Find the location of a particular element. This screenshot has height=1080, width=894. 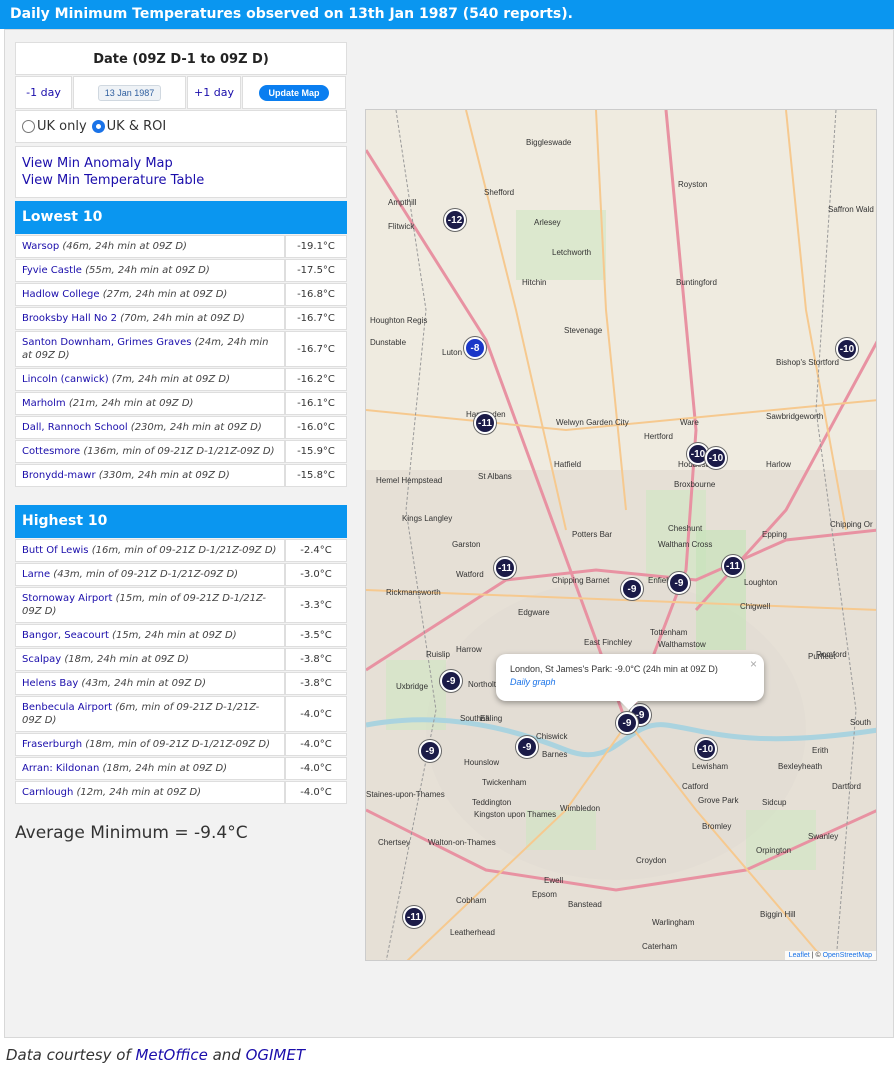

map-place-label: Catford is located at coordinates (695, 786).